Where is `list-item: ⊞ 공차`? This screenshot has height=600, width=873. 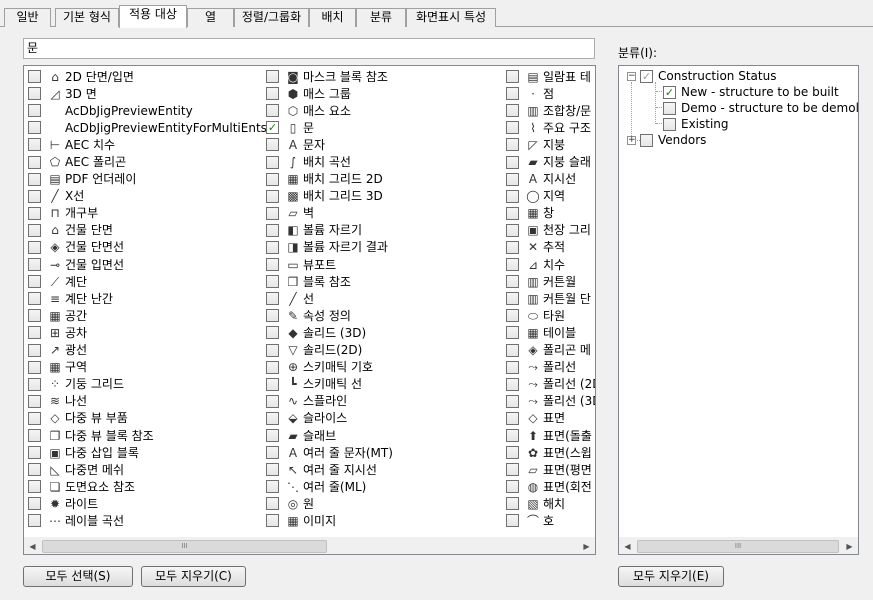
list-item: ⊞ 공차 is located at coordinates (147, 332).